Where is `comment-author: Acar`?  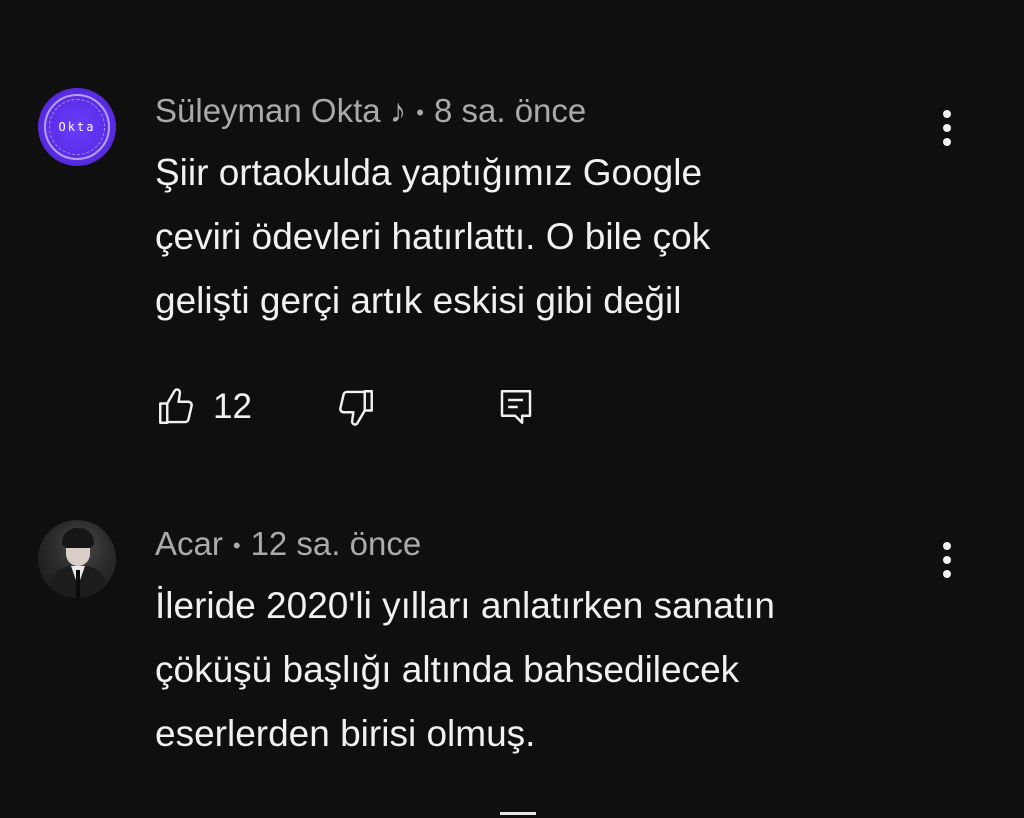 comment-author: Acar is located at coordinates (189, 543).